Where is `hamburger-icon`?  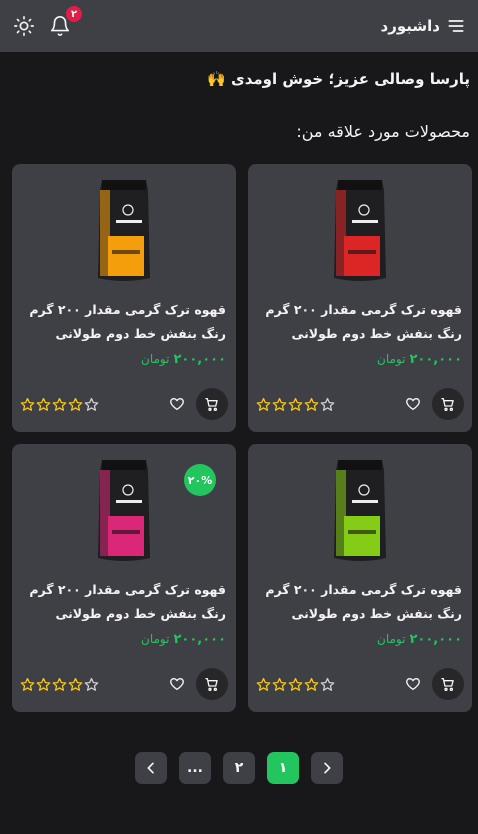 hamburger-icon is located at coordinates (456, 26).